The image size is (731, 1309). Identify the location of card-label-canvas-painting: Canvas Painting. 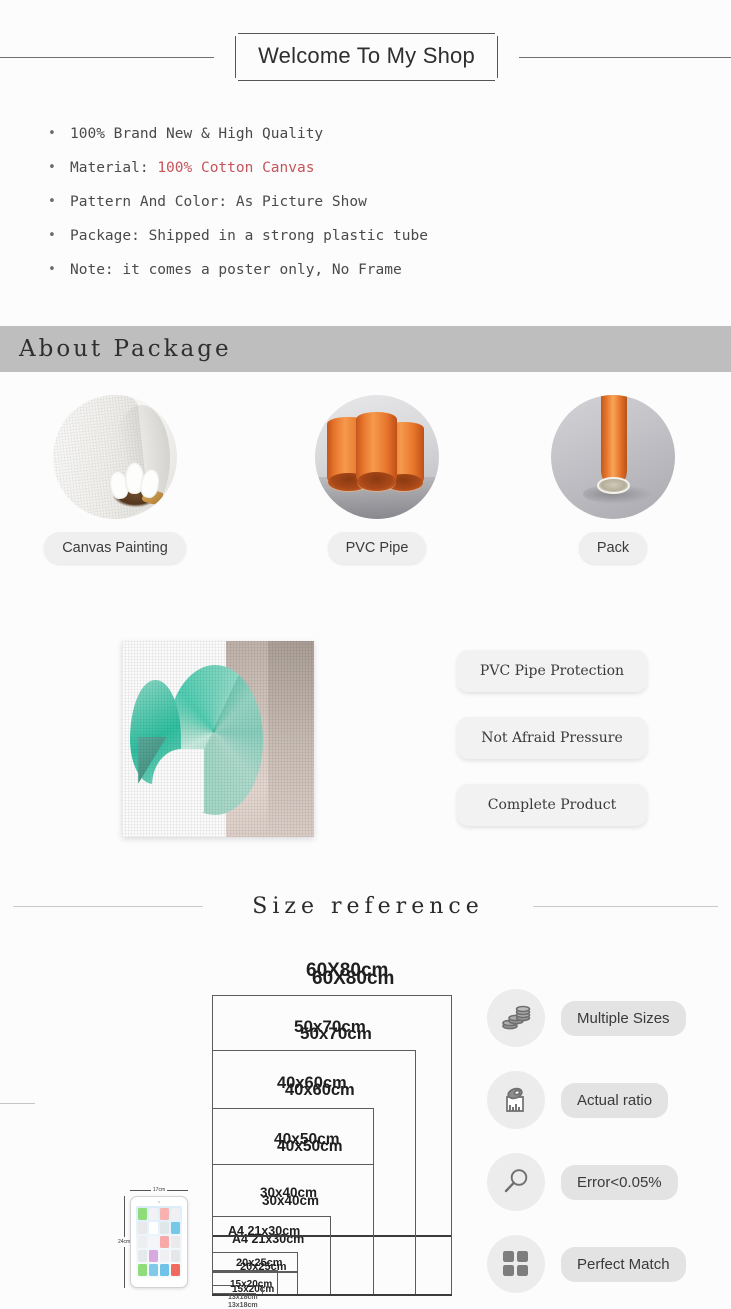
(115, 548).